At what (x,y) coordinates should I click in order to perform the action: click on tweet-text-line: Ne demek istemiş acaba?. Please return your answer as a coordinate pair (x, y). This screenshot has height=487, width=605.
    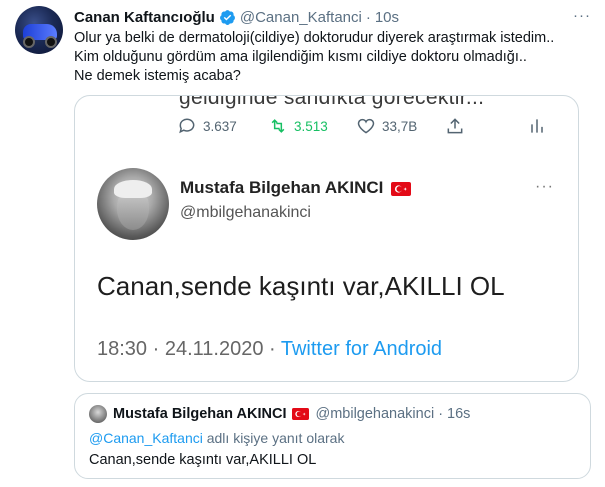
    Looking at the image, I should click on (157, 76).